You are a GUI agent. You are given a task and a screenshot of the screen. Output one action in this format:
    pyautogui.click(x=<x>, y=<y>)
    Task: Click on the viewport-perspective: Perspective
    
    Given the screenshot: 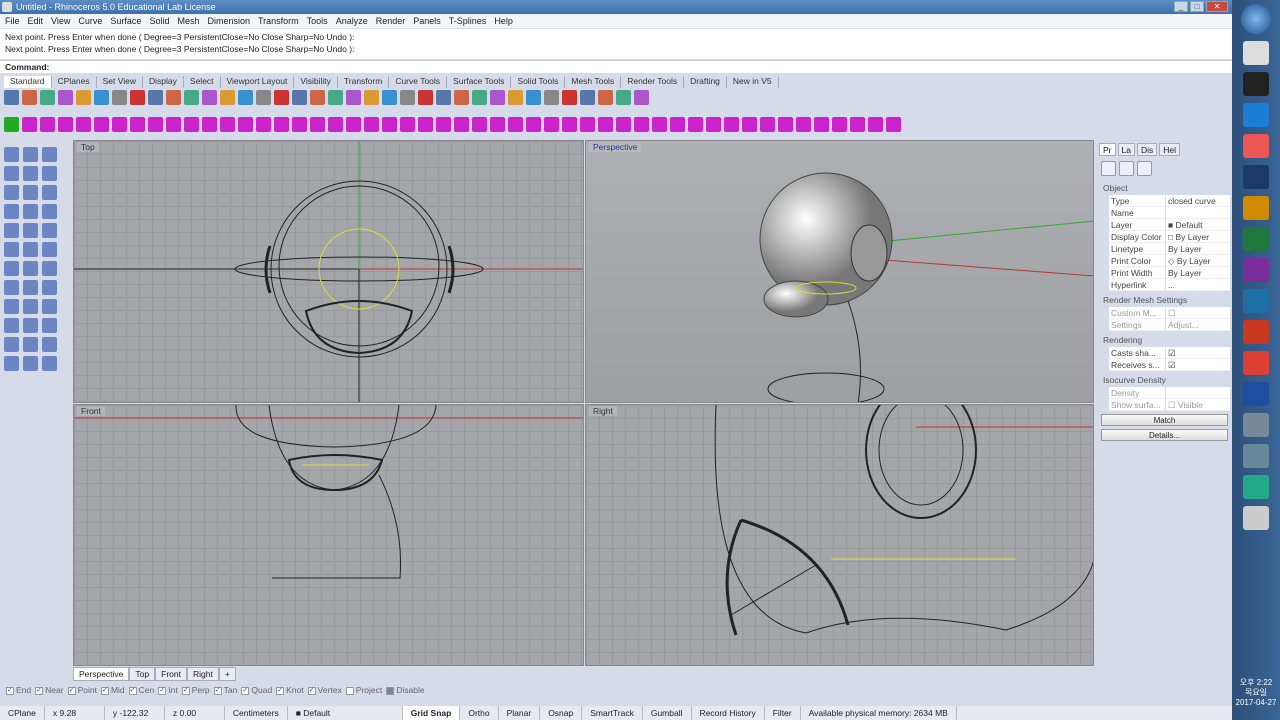 What is the action you would take?
    pyautogui.click(x=839, y=271)
    